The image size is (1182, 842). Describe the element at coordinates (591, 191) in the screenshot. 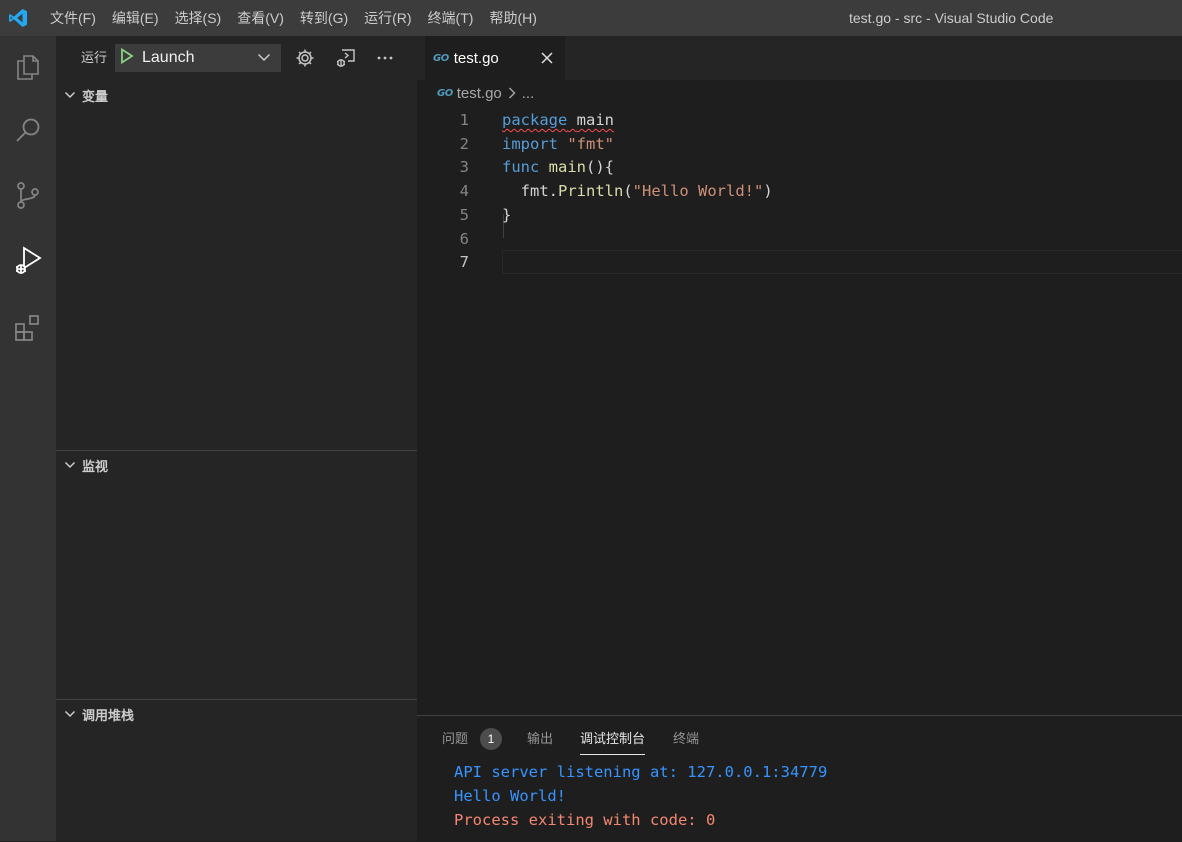

I see `code-token: Println` at that location.